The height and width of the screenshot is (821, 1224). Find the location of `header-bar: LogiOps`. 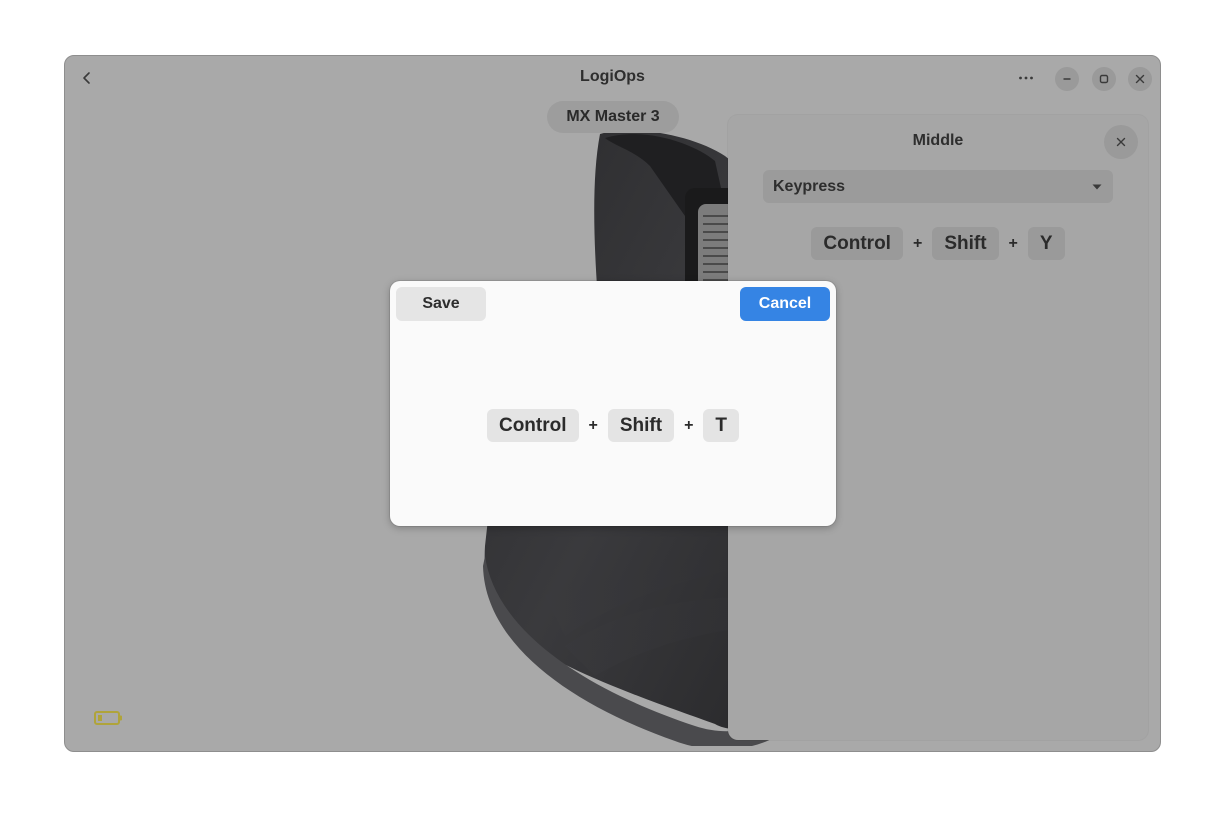

header-bar: LogiOps is located at coordinates (612, 78).